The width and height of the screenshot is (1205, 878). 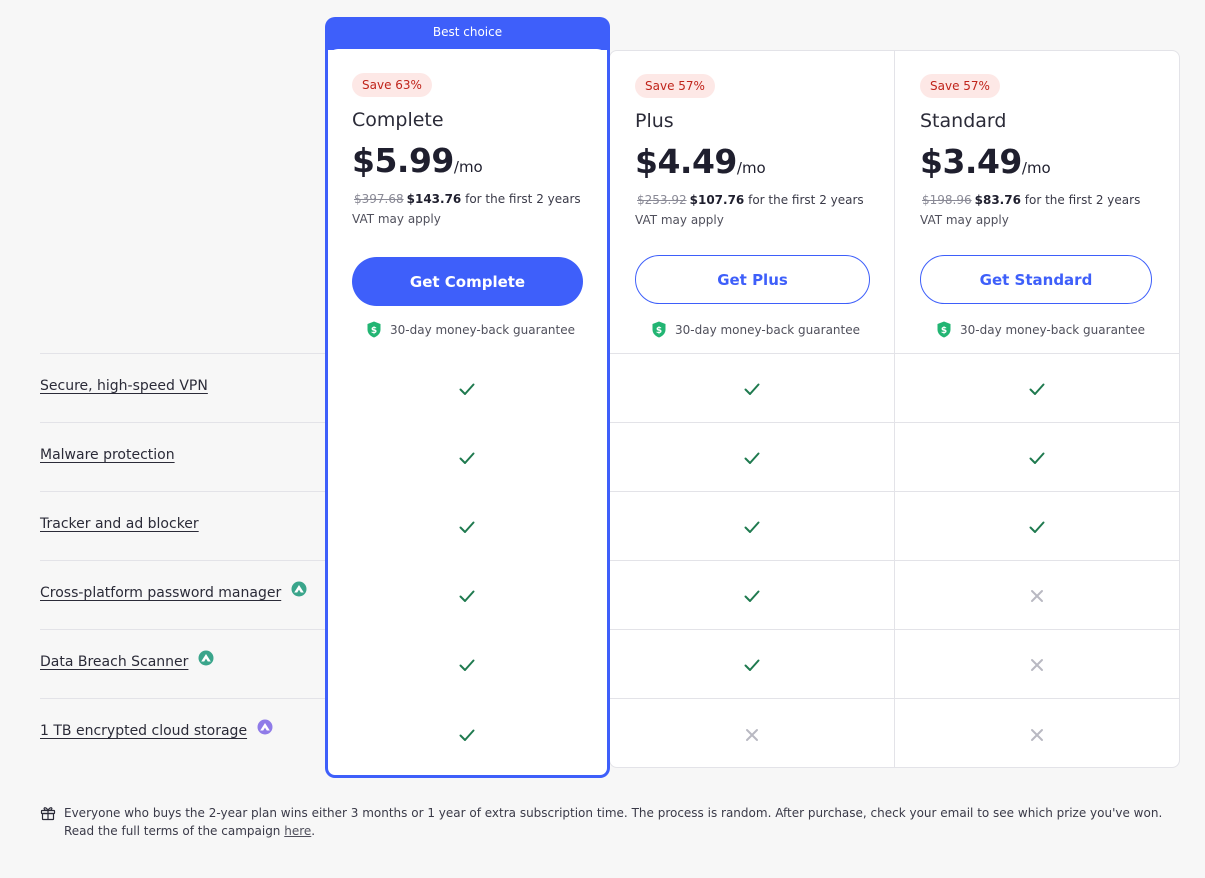 I want to click on feature-label: Secure, high-speed VPN, so click(x=124, y=386).